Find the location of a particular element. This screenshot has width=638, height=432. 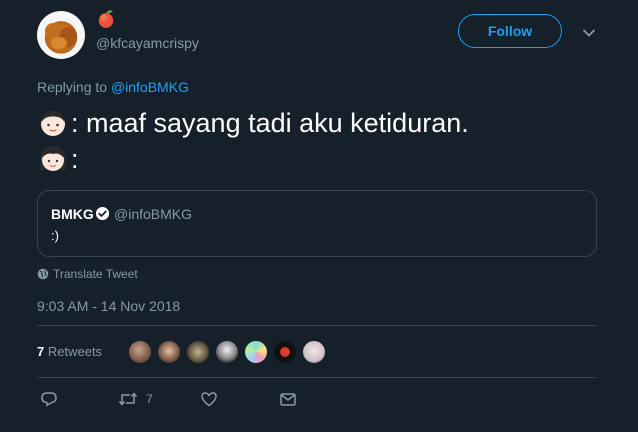

replying-to: Replying to @infoBMKG is located at coordinates (113, 87).